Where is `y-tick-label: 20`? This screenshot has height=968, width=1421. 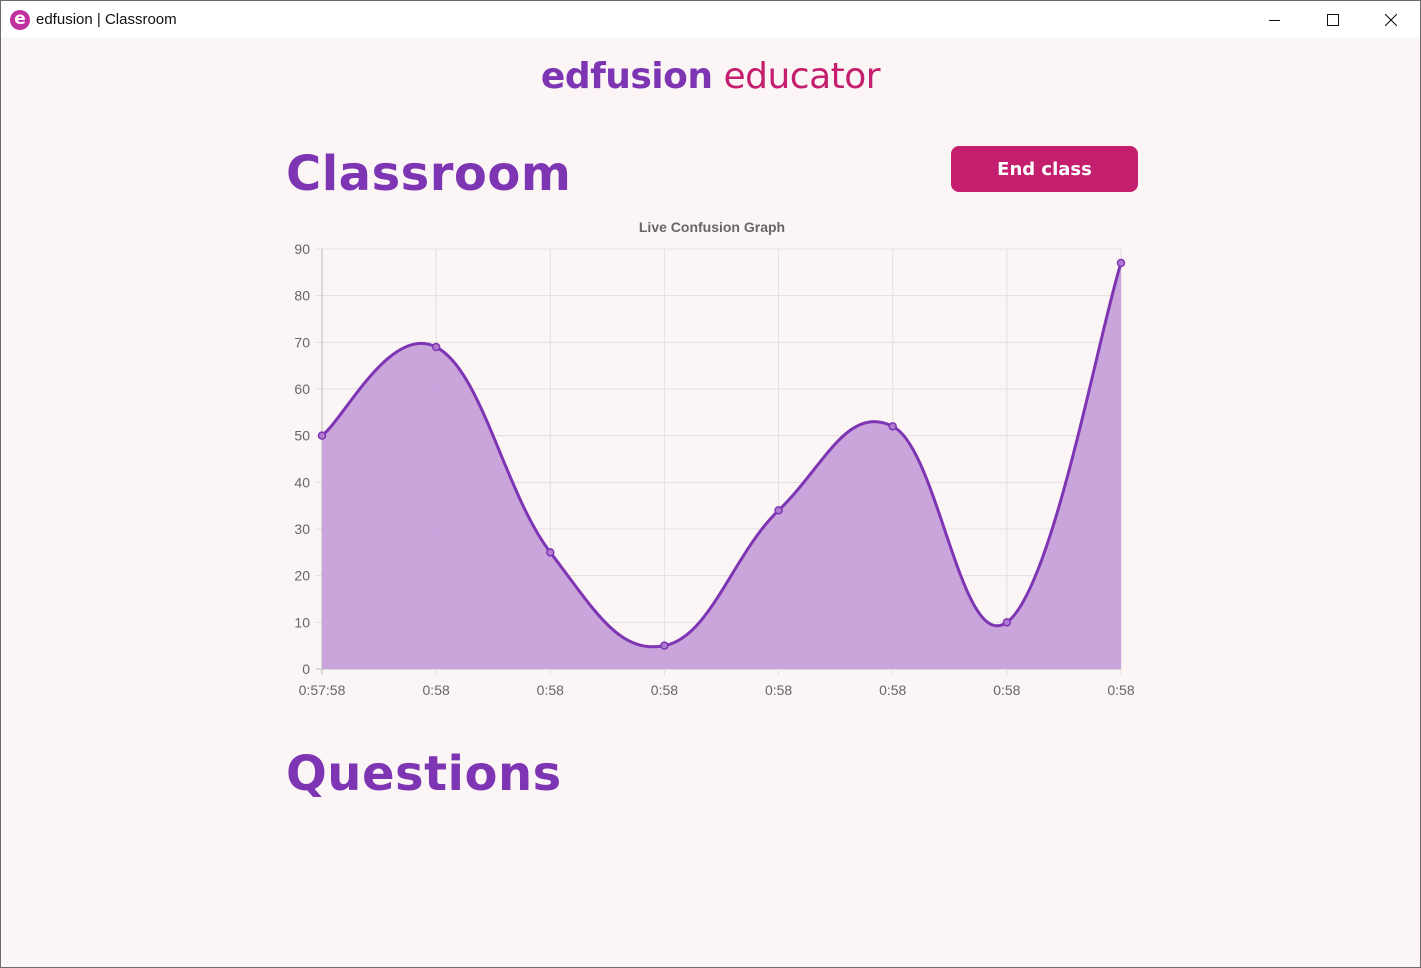 y-tick-label: 20 is located at coordinates (302, 576).